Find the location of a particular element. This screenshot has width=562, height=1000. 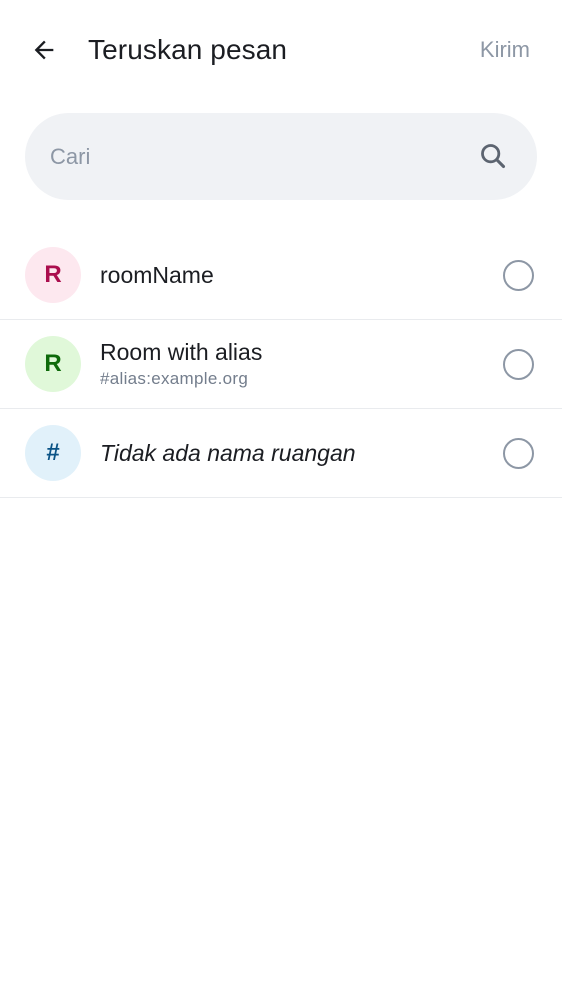

room-text: Tidak ada nama ruangan is located at coordinates (228, 453).